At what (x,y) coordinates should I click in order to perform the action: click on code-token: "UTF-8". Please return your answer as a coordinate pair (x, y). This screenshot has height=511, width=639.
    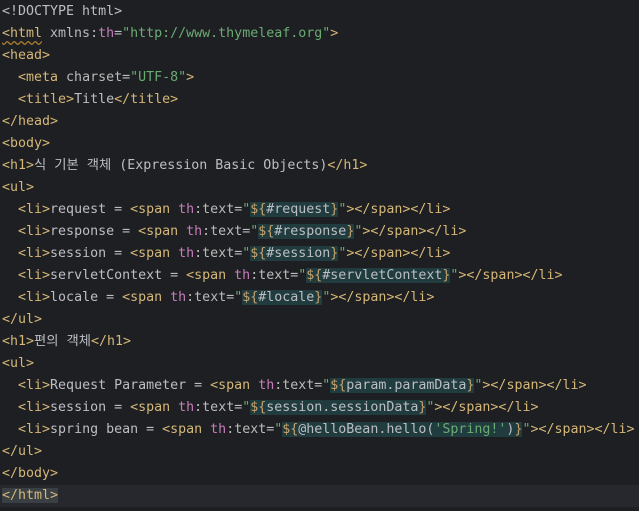
    Looking at the image, I should click on (158, 77).